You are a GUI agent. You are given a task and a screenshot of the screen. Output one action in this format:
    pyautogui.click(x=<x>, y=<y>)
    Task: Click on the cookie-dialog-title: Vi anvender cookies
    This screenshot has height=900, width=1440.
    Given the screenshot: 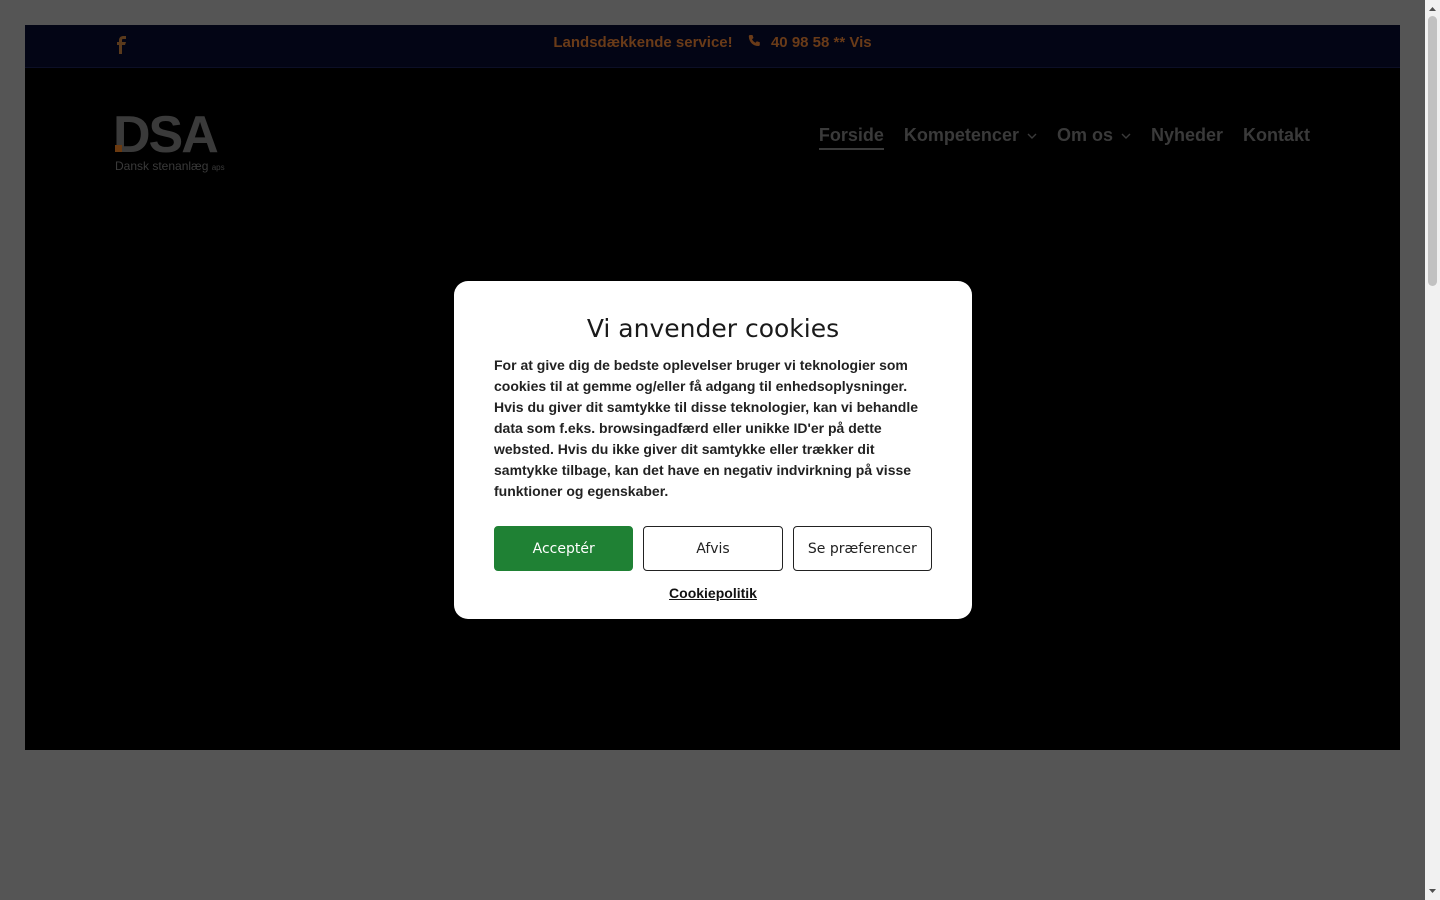 What is the action you would take?
    pyautogui.click(x=713, y=328)
    